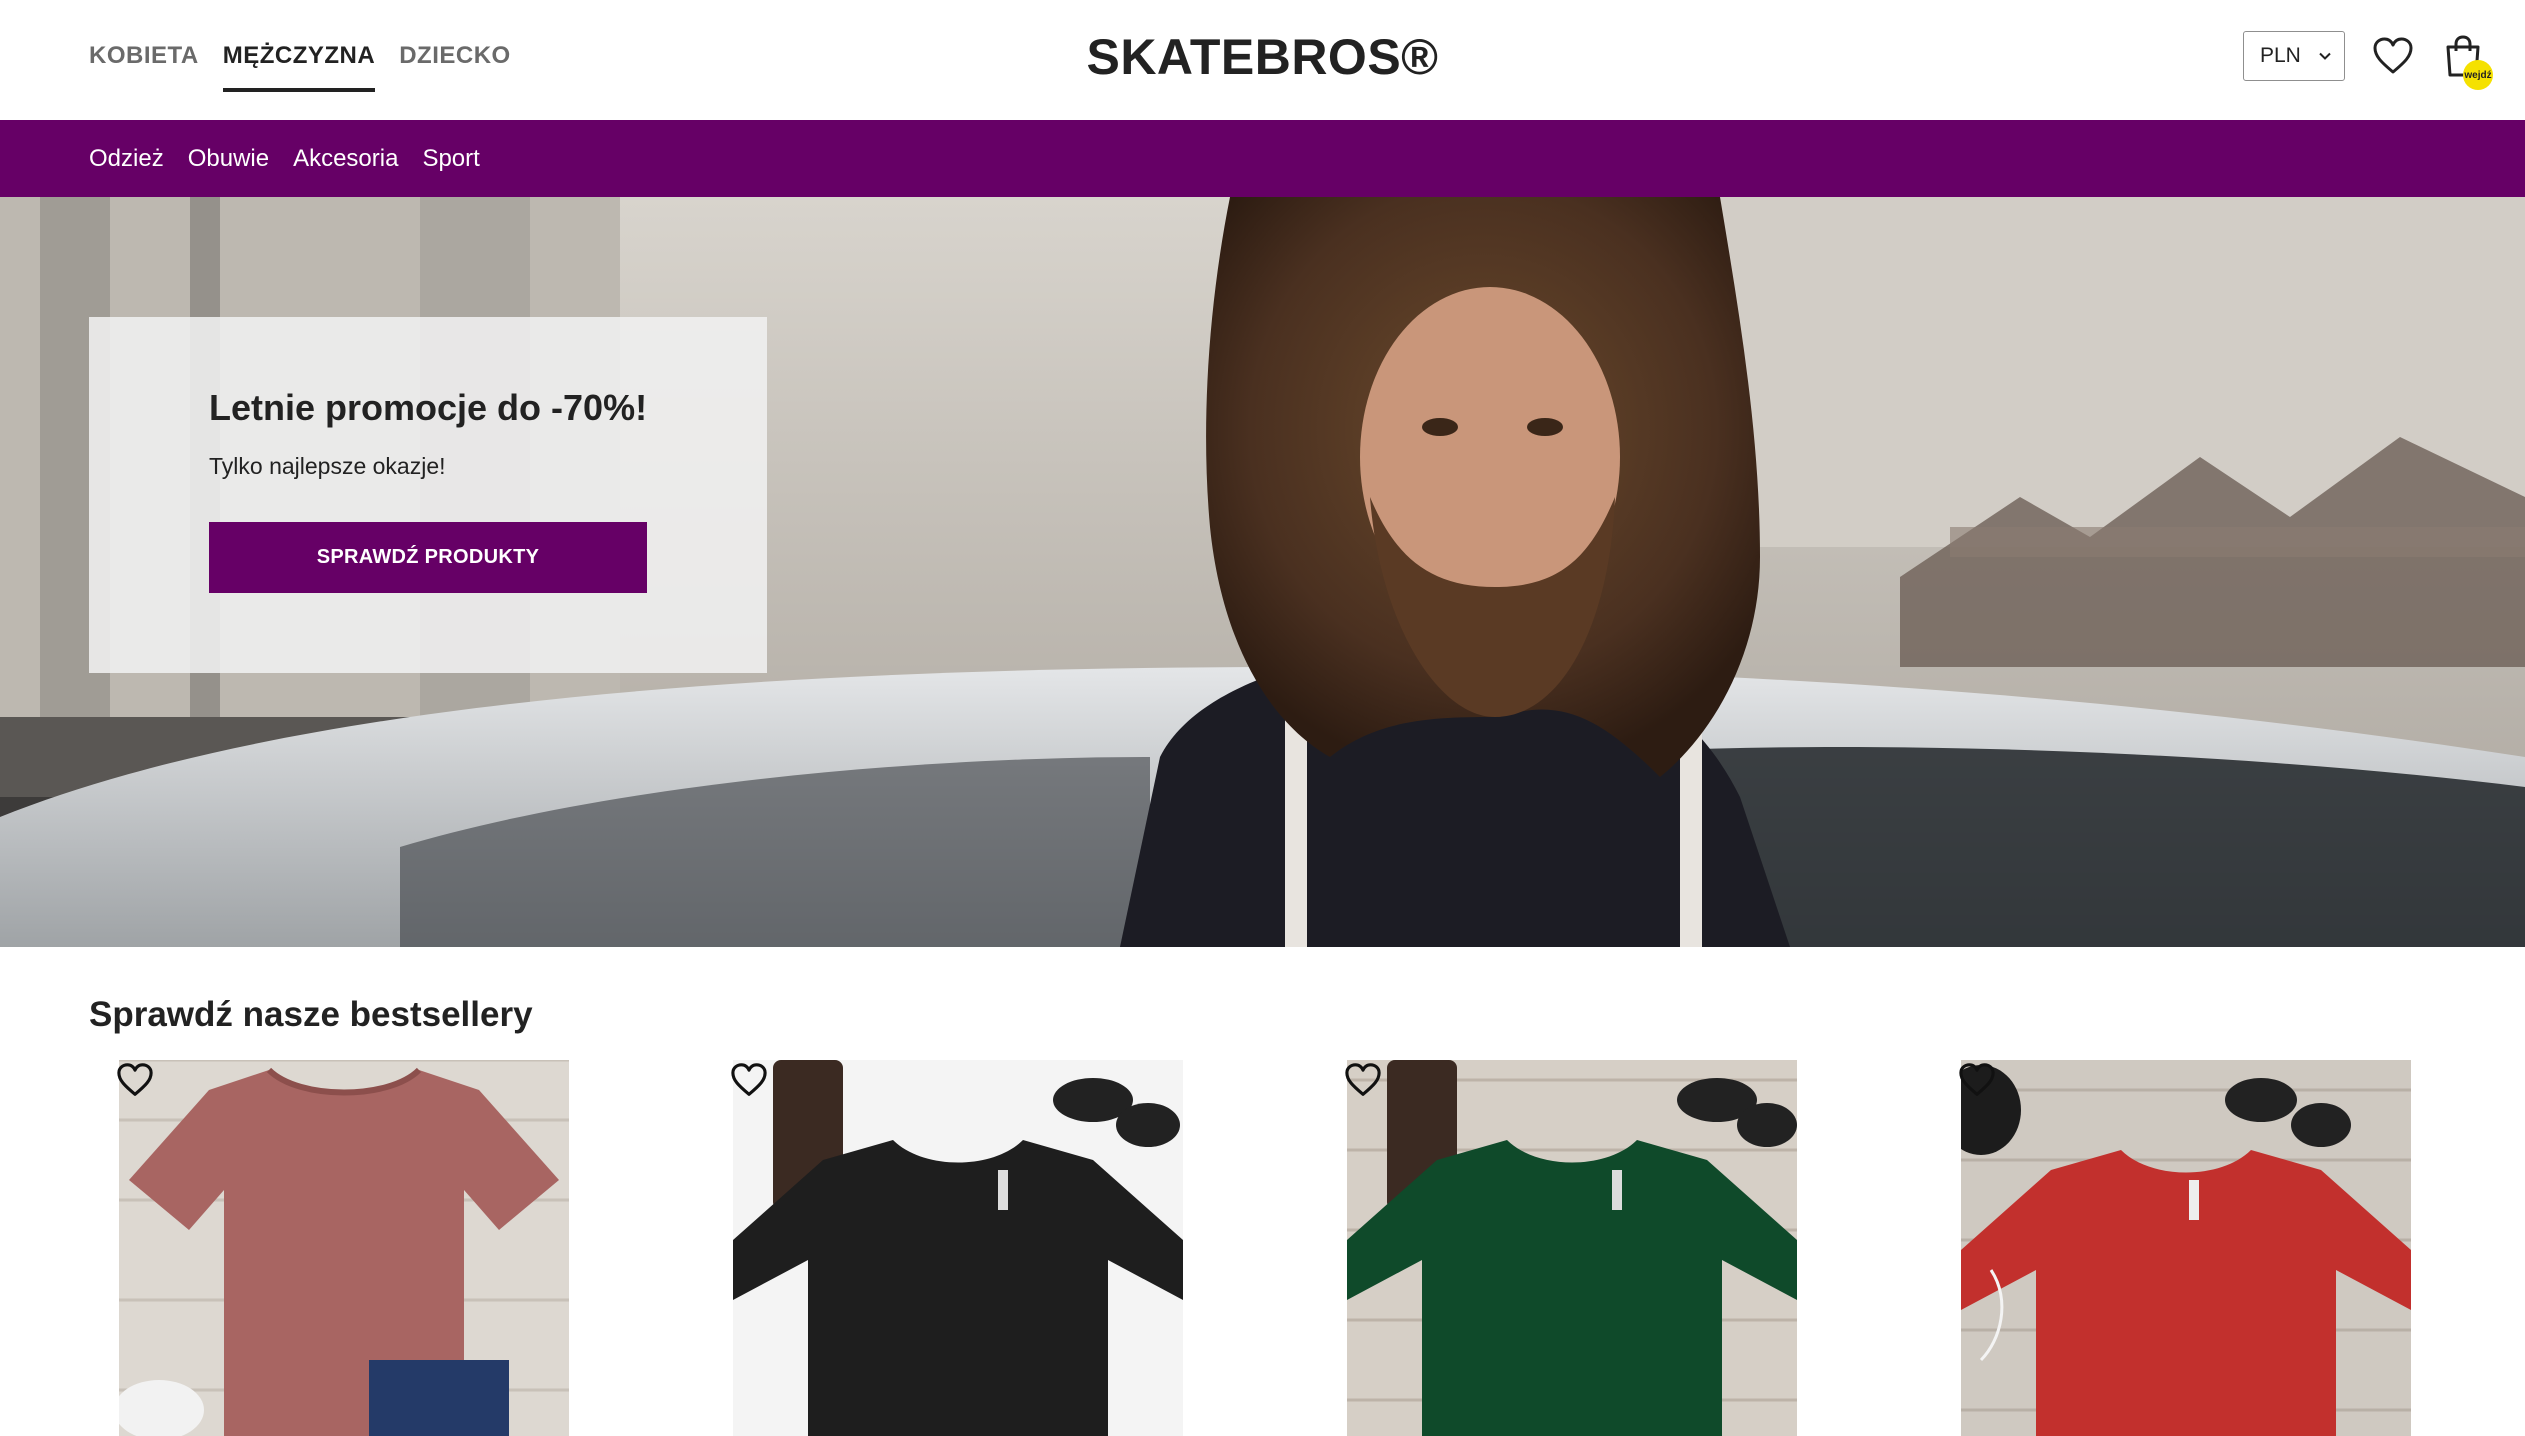 Image resolution: width=2525 pixels, height=1436 pixels. What do you see at coordinates (2325, 56) in the screenshot?
I see `chevron-down-icon` at bounding box center [2325, 56].